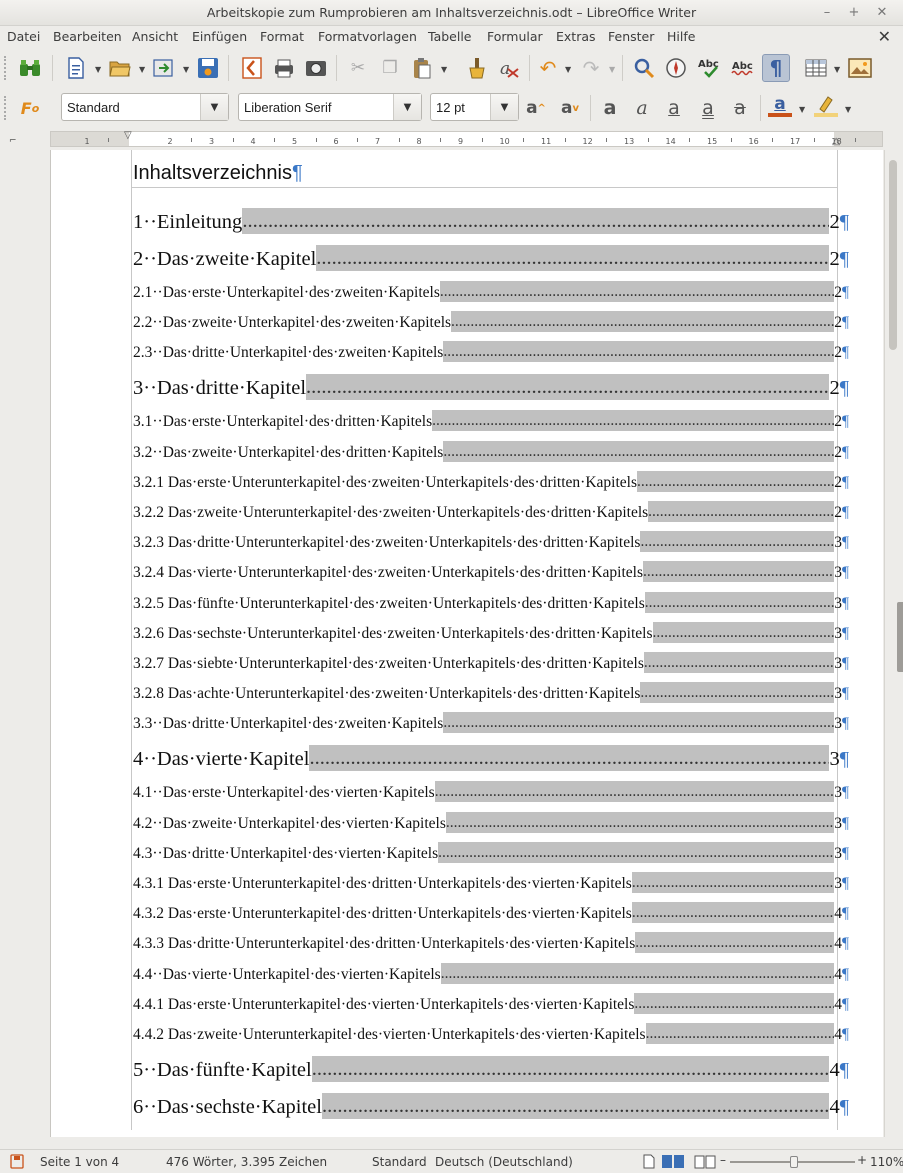 The height and width of the screenshot is (1173, 903). Describe the element at coordinates (30, 68) in the screenshot. I see `find-binoculars-icon` at that location.